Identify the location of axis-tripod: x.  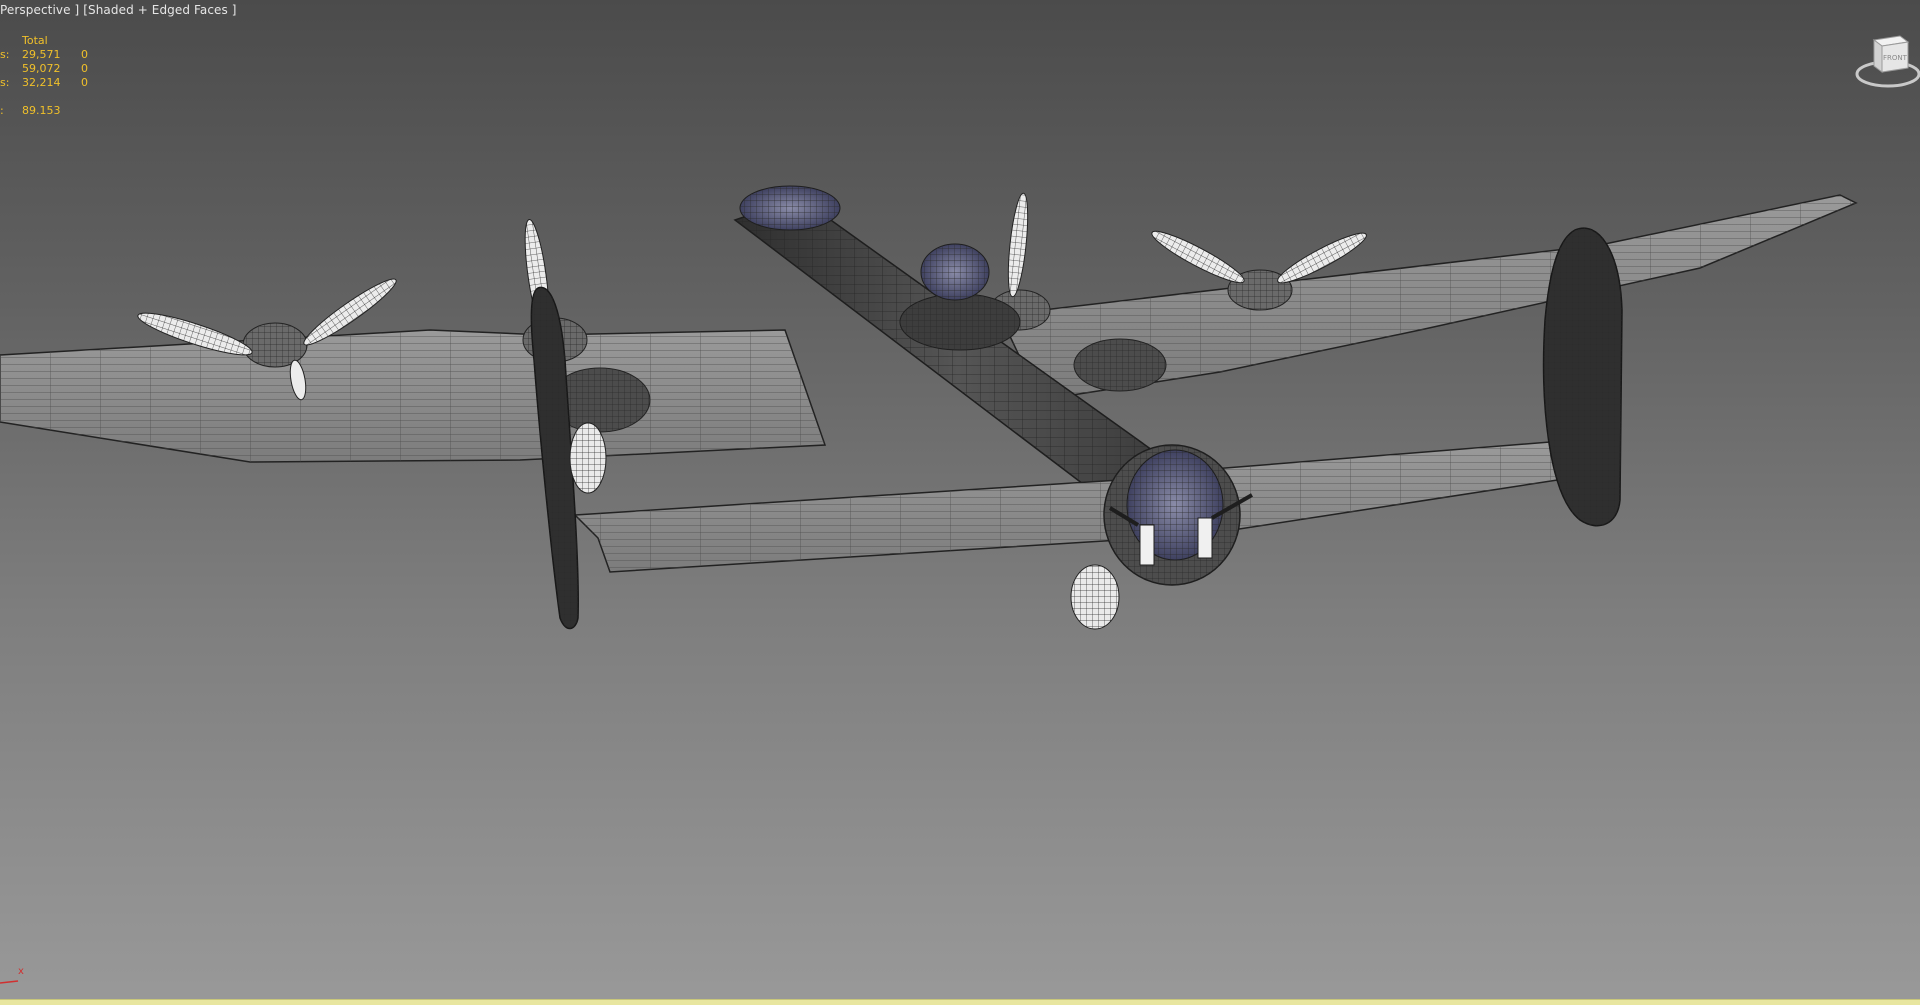
(20, 970).